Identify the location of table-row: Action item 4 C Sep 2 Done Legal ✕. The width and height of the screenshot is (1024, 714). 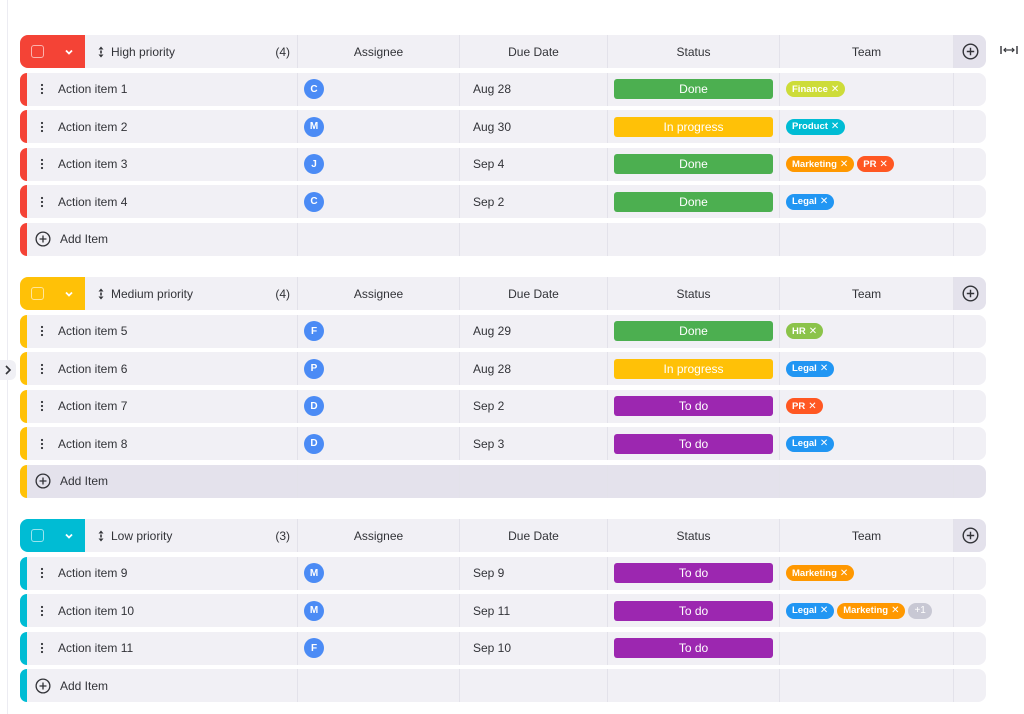
(503, 202).